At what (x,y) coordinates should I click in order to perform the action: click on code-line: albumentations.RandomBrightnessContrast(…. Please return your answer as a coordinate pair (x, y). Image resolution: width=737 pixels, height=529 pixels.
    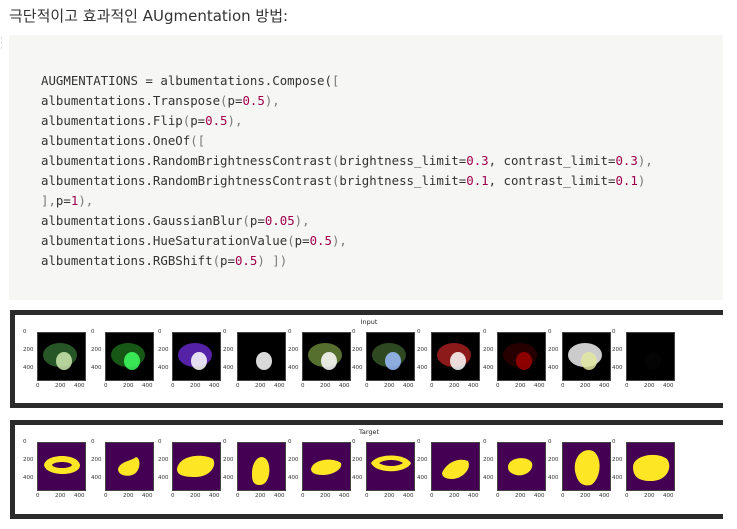
    Looking at the image, I should click on (347, 181).